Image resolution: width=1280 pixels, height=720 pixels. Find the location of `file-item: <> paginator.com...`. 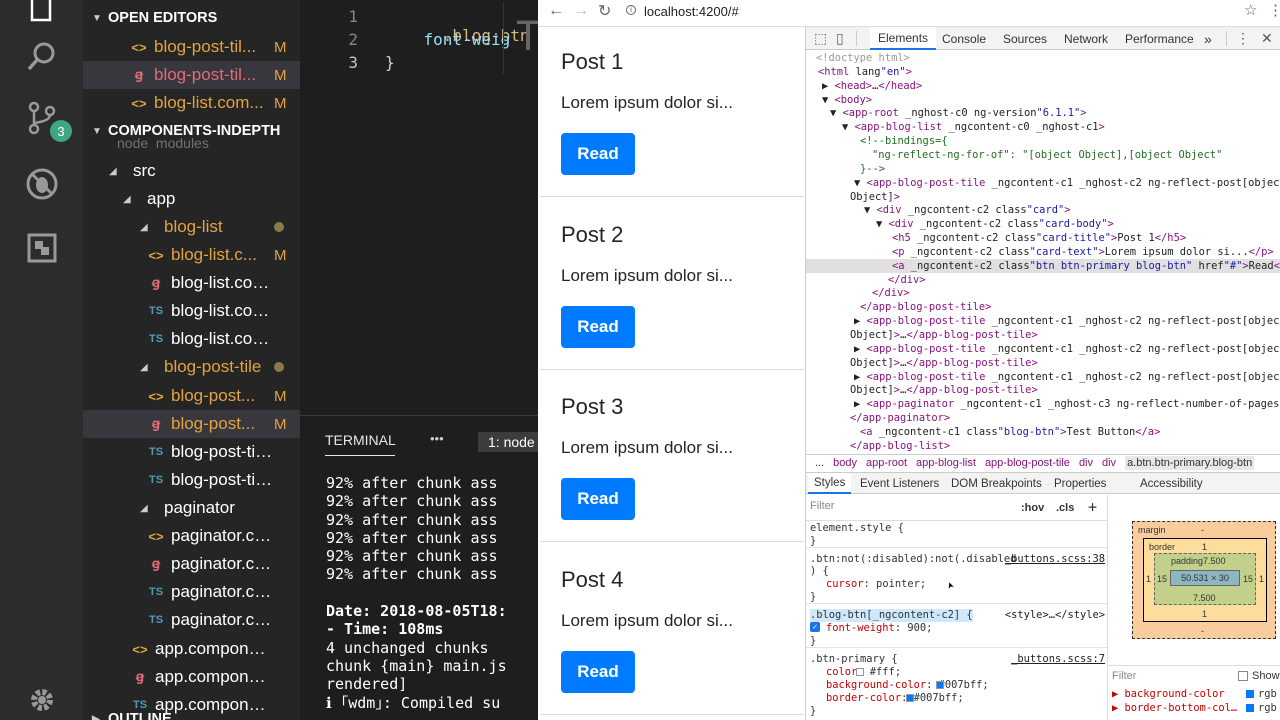

file-item: <> paginator.com... is located at coordinates (191, 536).